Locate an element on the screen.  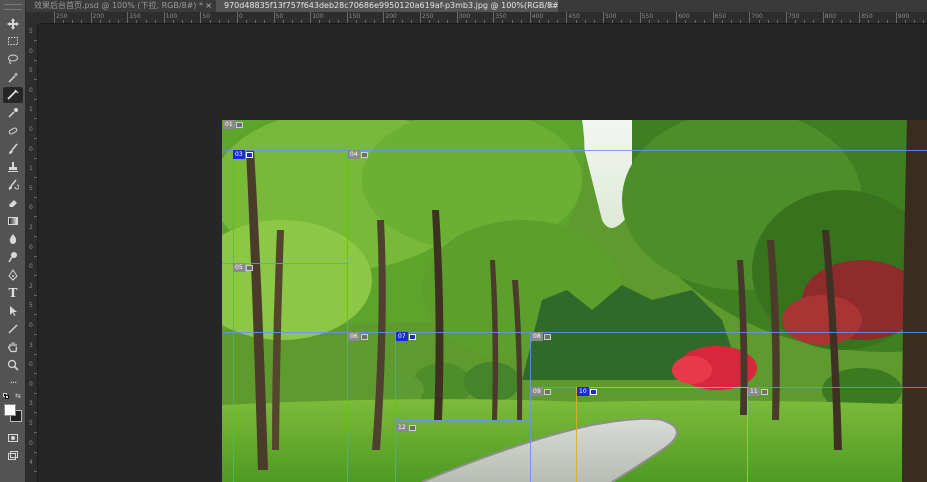
stamp-tool is located at coordinates (13, 167).